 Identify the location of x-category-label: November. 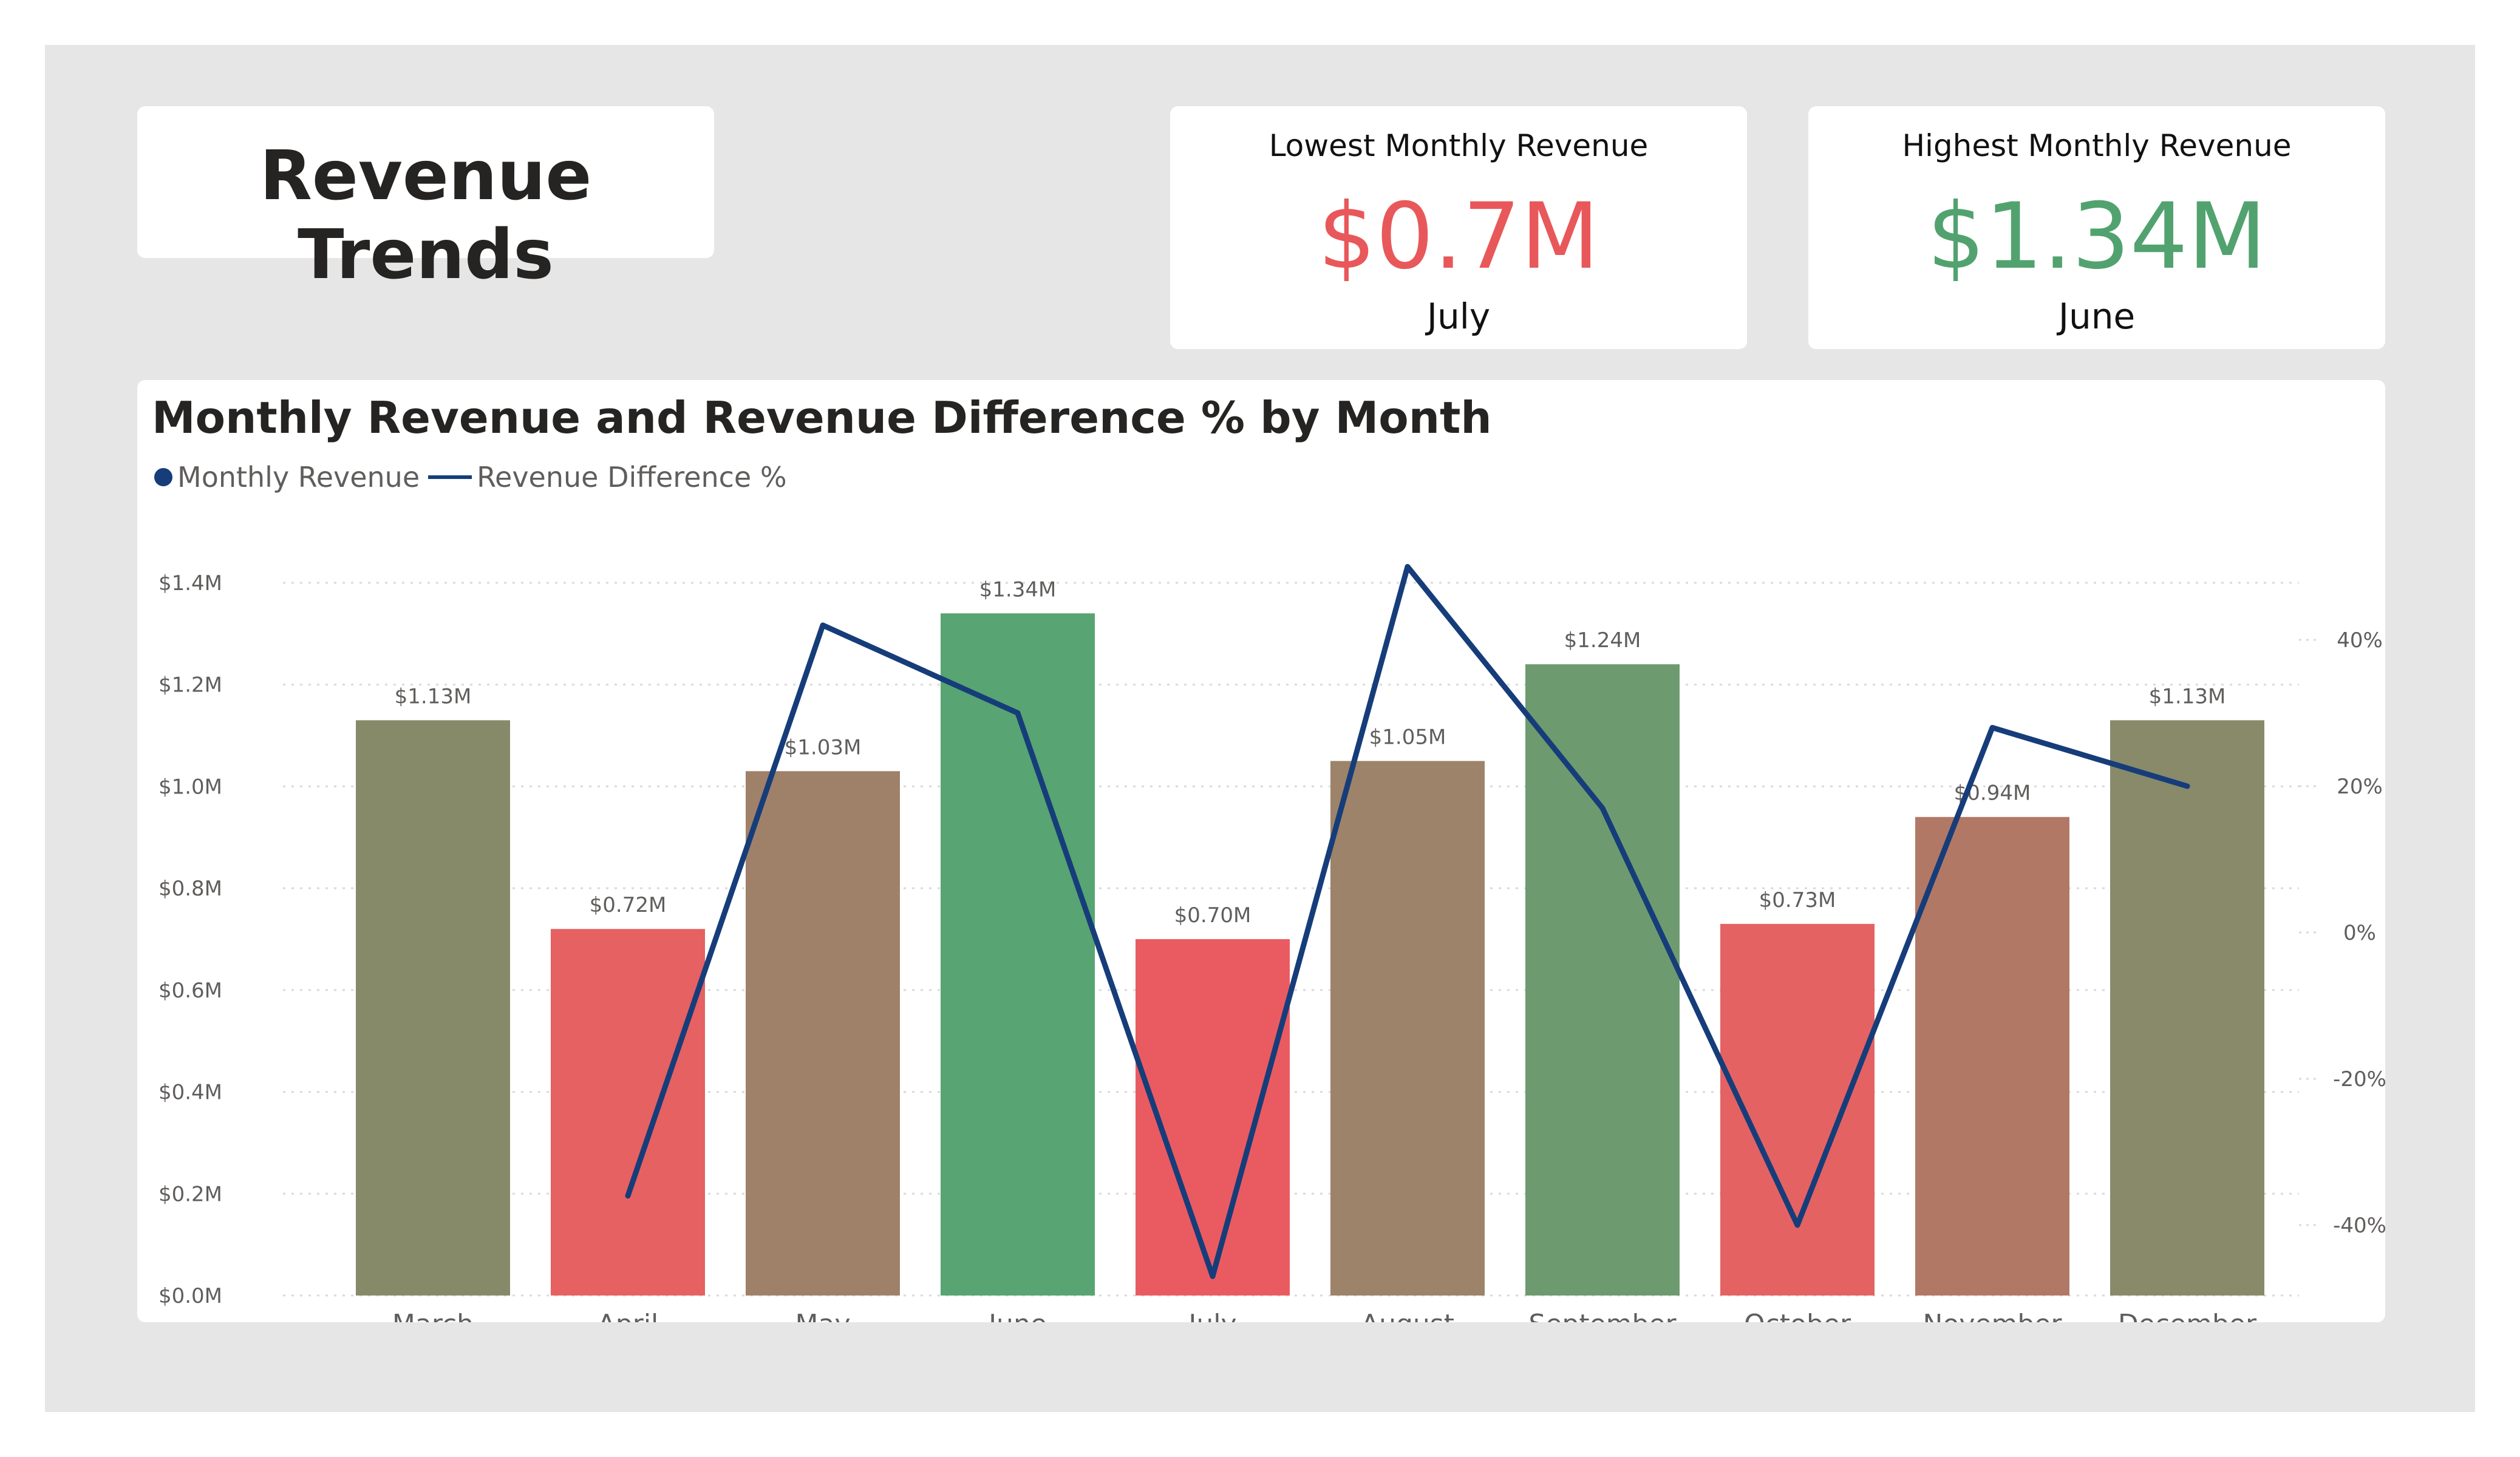
(1993, 1315).